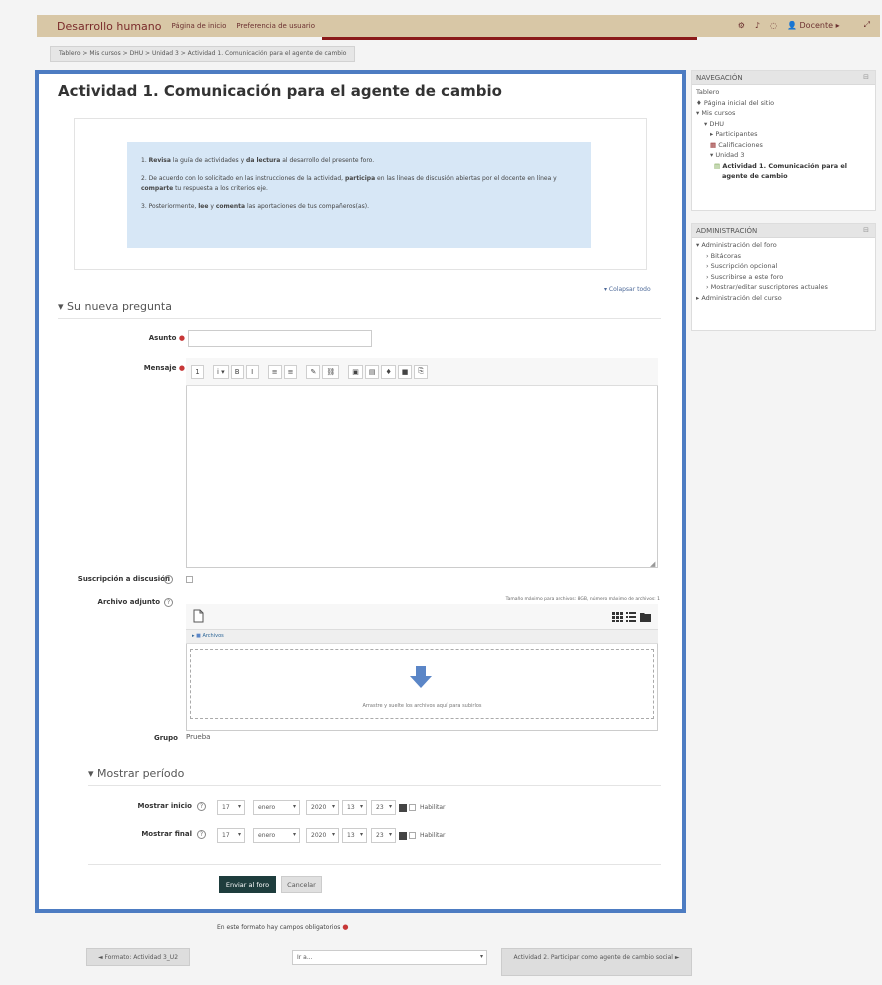 The image size is (882, 985). I want to click on folder-icon: ■, so click(198, 636).